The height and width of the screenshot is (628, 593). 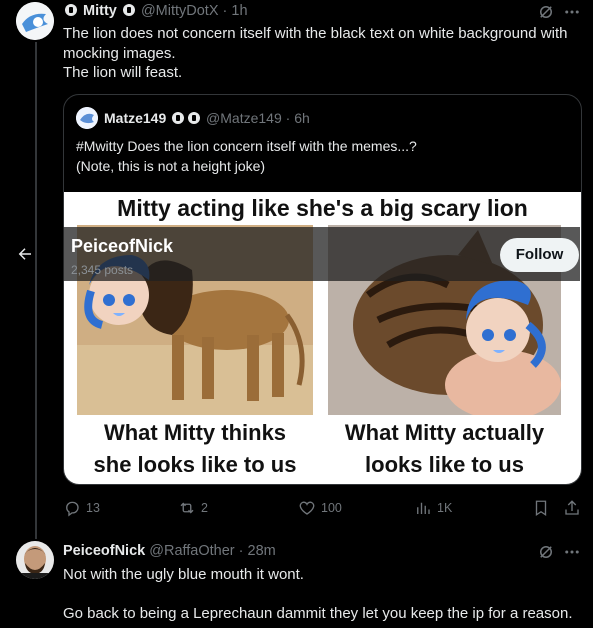 What do you see at coordinates (195, 432) in the screenshot?
I see `caption-line: What Mitty thinks` at bounding box center [195, 432].